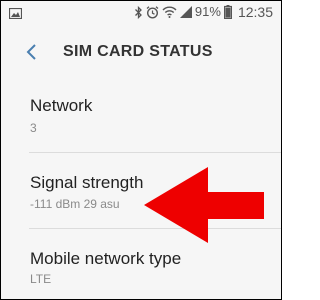 This screenshot has height=300, width=320. I want to click on status-bar: 91% 12:35, so click(141, 12).